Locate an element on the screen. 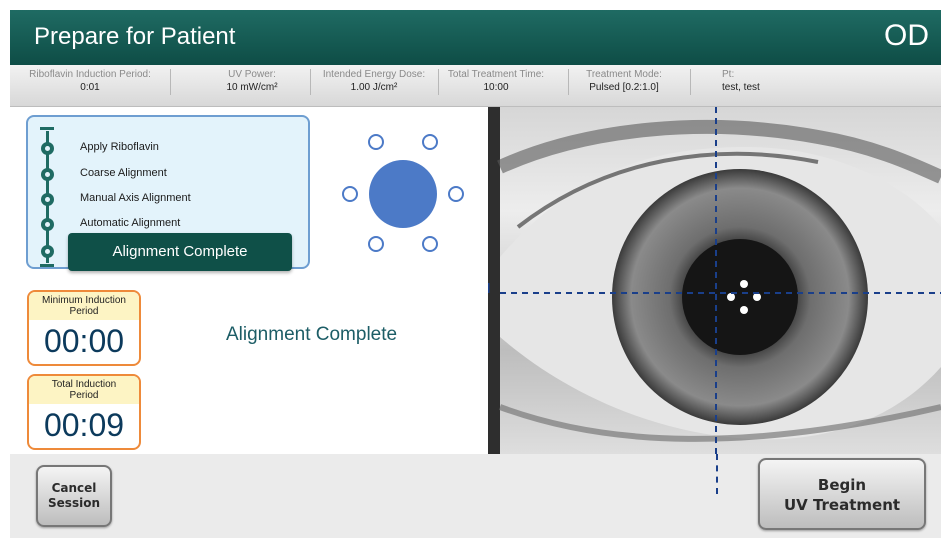 This screenshot has height=538, width=941. timer-header: Total Induction Period is located at coordinates (84, 390).